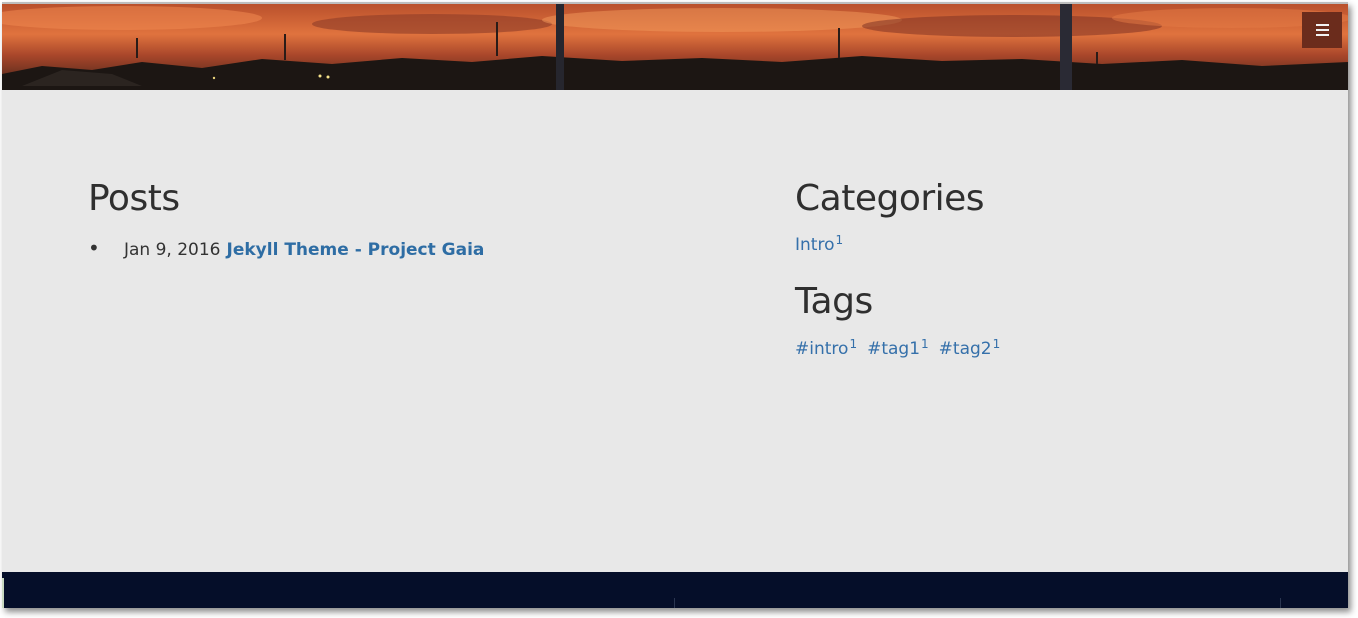 This screenshot has width=1358, height=618. I want to click on tag-label: #tag2, so click(965, 349).